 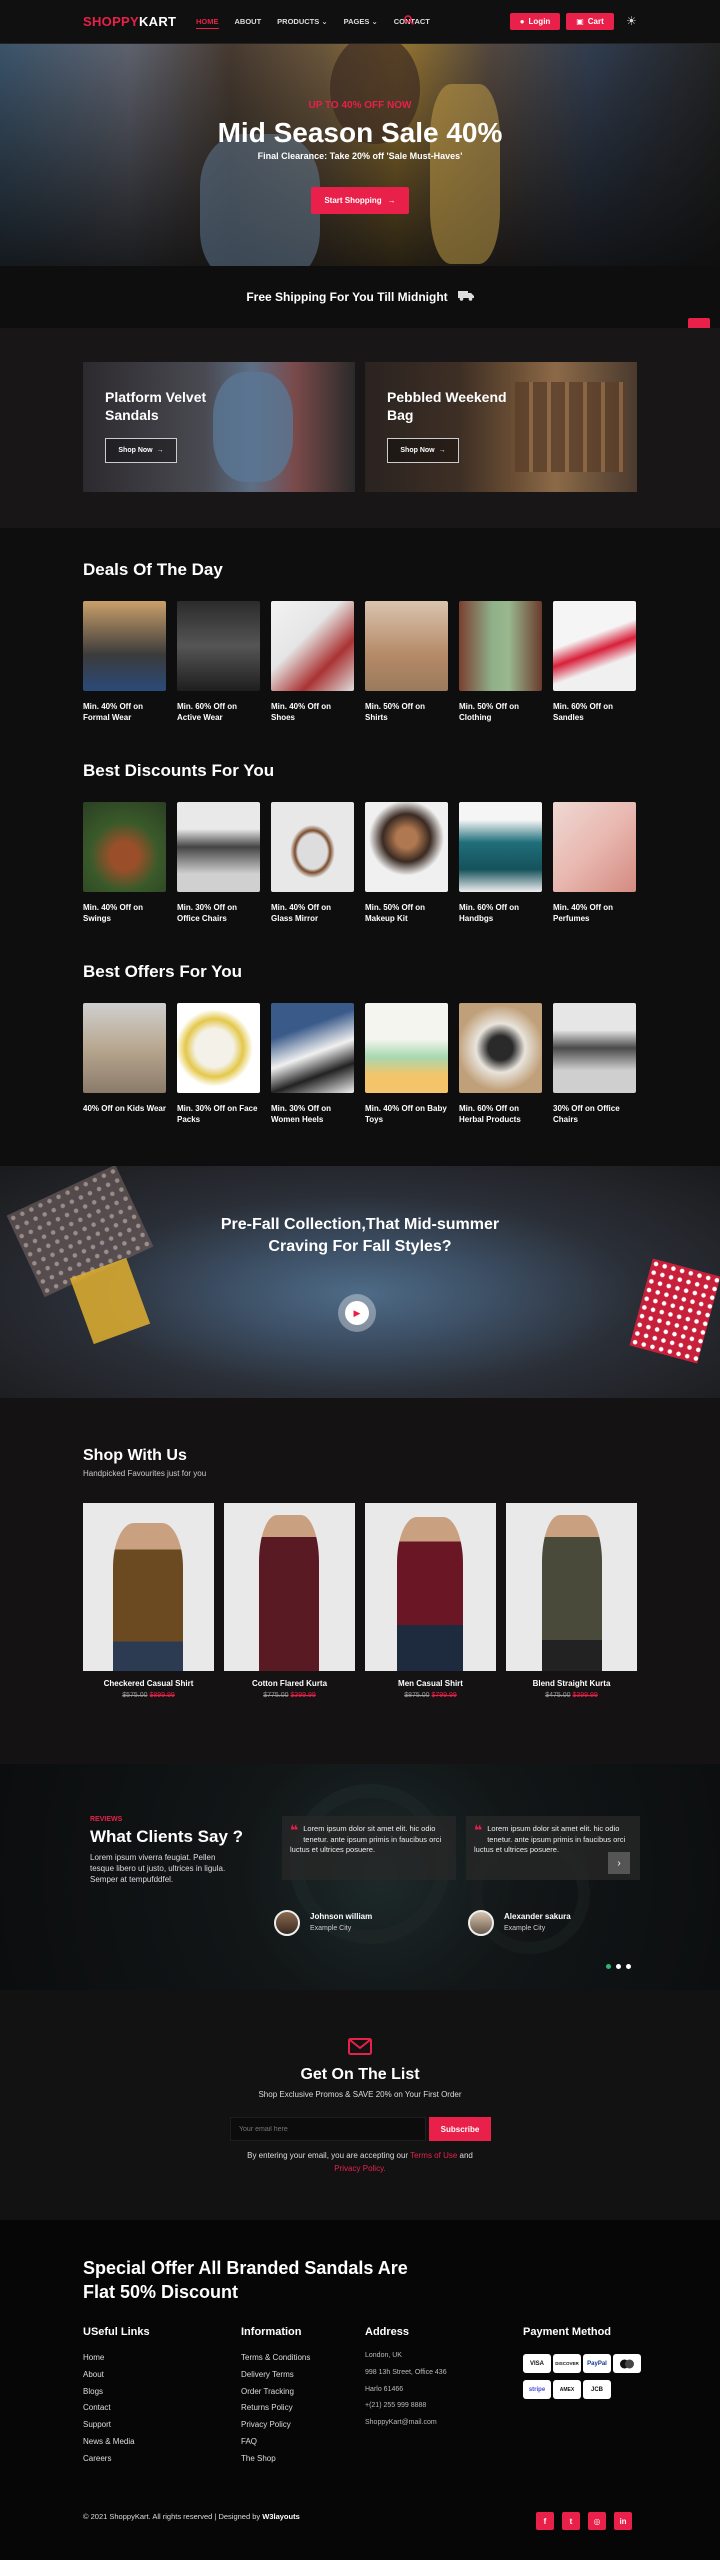 What do you see at coordinates (294, 1830) in the screenshot?
I see `quote-icon: ❝` at bounding box center [294, 1830].